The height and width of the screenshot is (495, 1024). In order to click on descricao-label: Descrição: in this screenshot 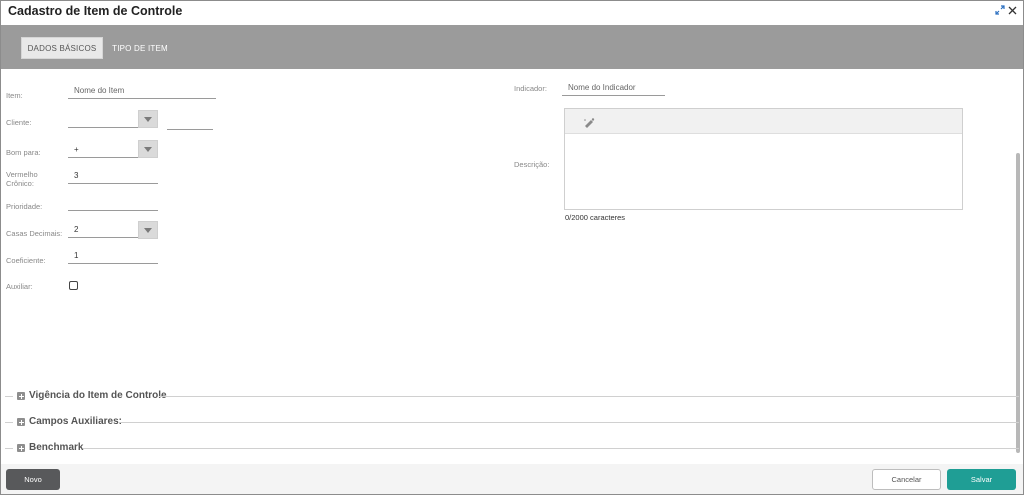, I will do `click(532, 164)`.